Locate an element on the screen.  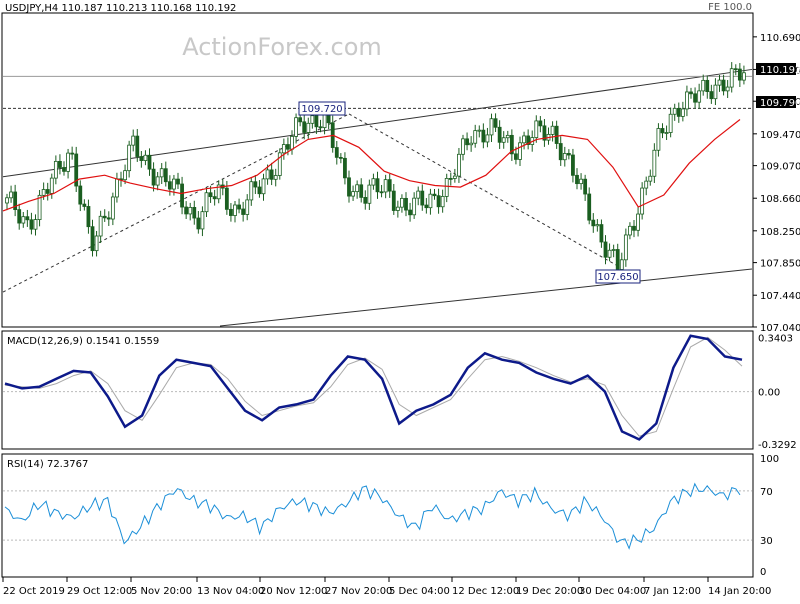
annotation-low: 107.650 is located at coordinates (617, 277).